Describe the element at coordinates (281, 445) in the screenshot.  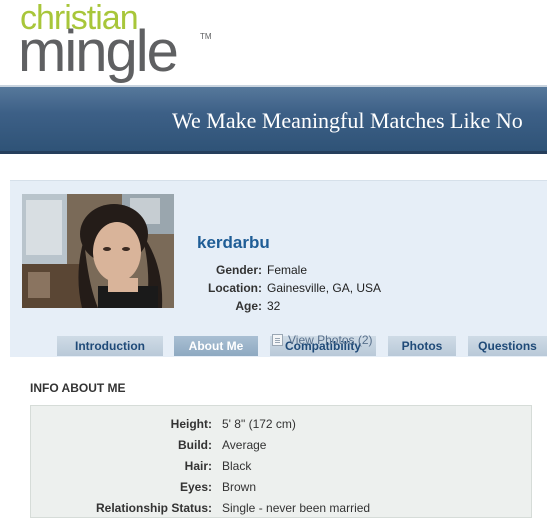
I see `info-row-build: Build: Average` at that location.